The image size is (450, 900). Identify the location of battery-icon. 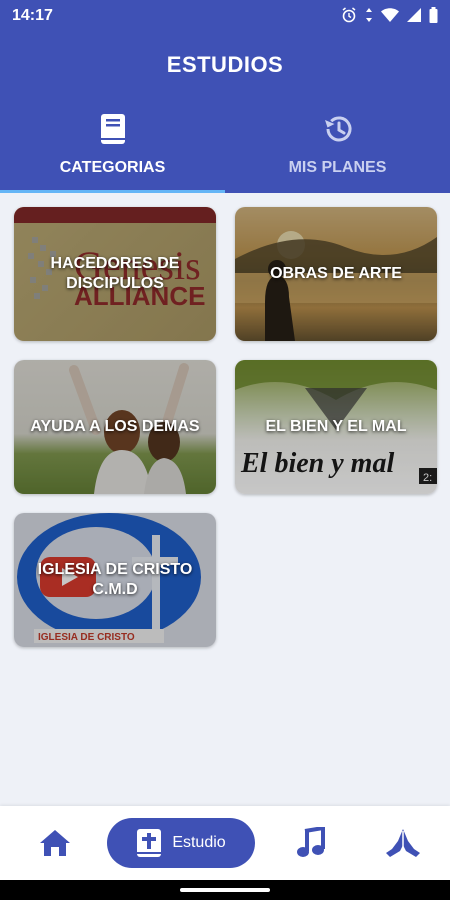
(433, 15).